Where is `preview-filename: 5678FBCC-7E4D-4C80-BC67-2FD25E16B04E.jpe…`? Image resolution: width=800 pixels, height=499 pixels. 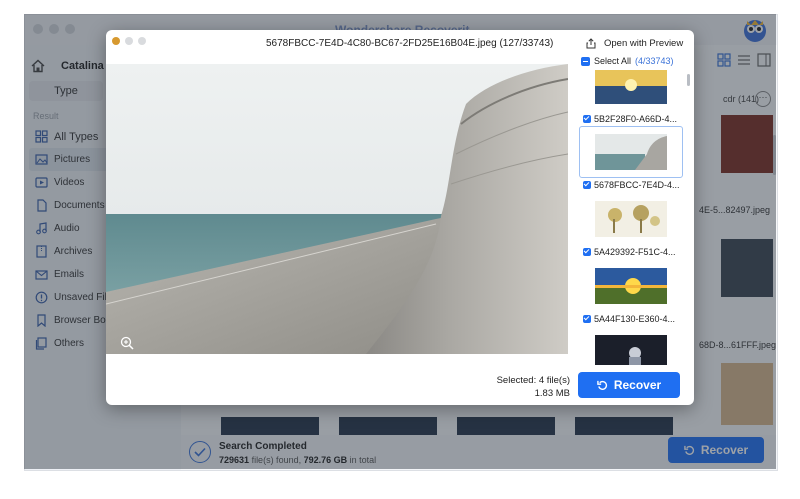 preview-filename: 5678FBCC-7E4D-4C80-BC67-2FD25E16B04E.jpe… is located at coordinates (410, 43).